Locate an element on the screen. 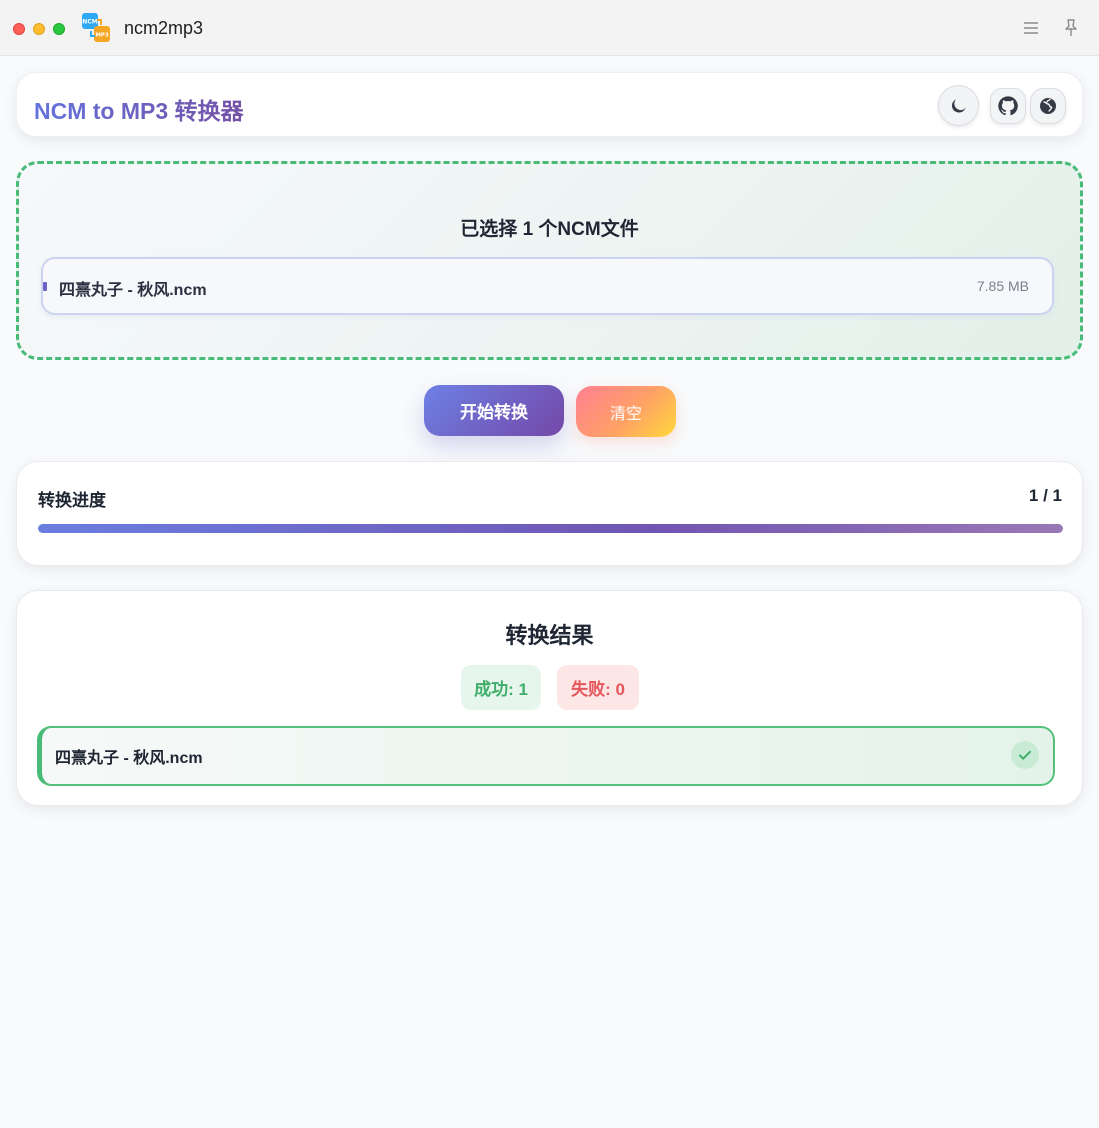 This screenshot has width=1099, height=1128. pin-icon is located at coordinates (1071, 28).